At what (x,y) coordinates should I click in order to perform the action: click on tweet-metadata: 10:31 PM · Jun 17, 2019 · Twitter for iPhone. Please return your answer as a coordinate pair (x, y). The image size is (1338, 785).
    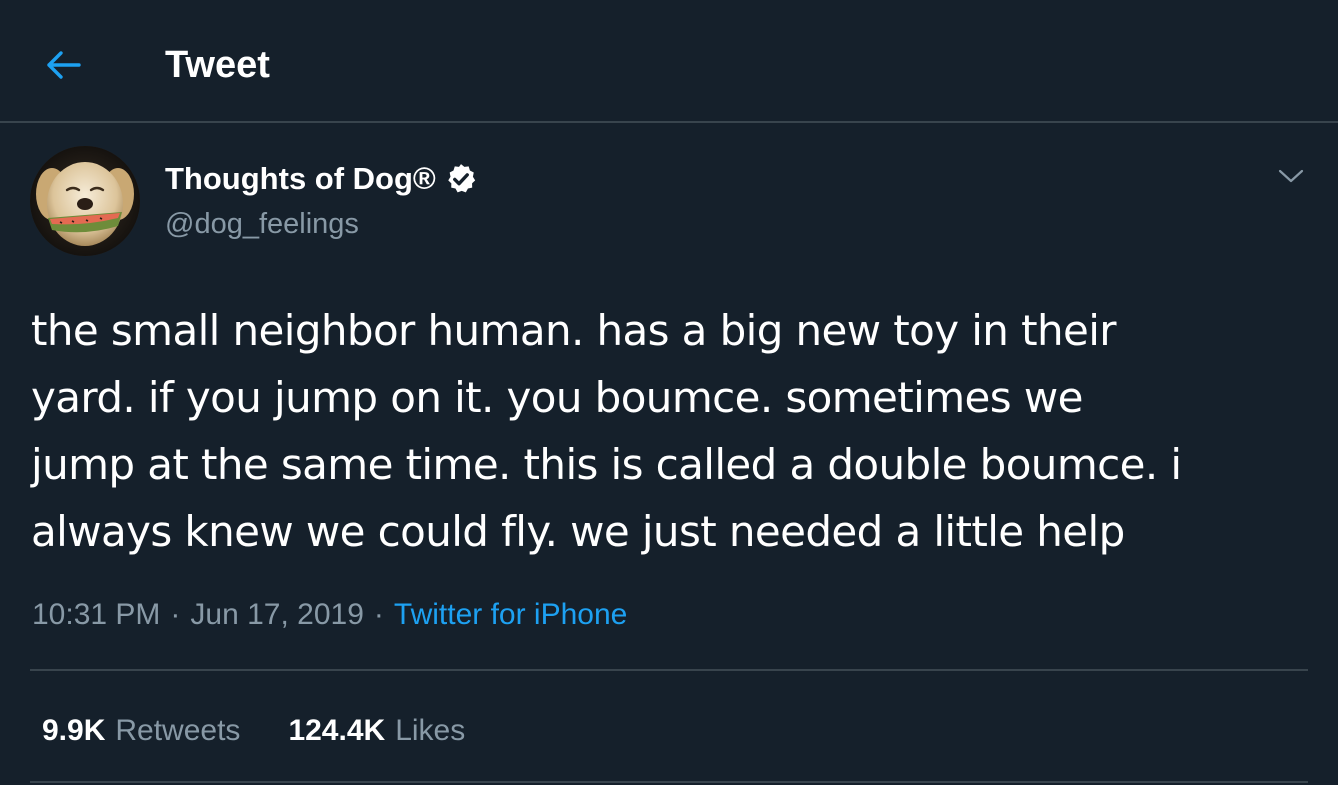
    Looking at the image, I should click on (329, 615).